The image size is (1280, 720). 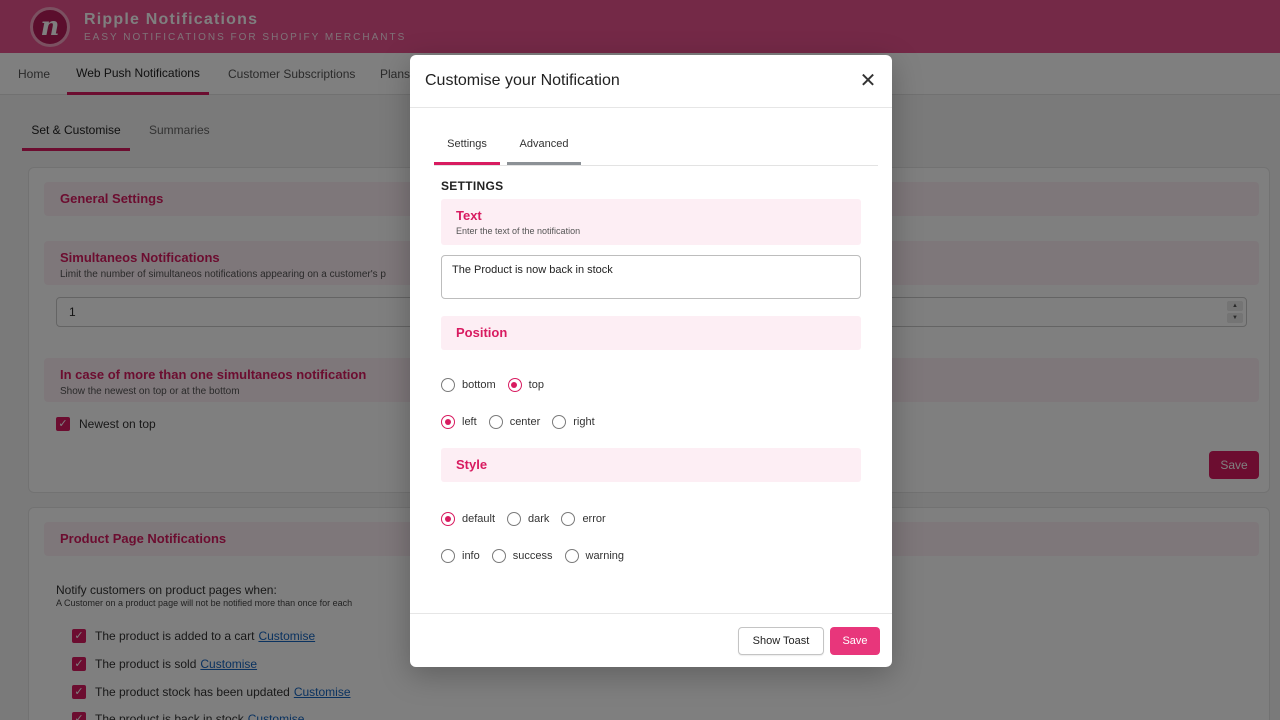 What do you see at coordinates (472, 464) in the screenshot?
I see `style-section-title: Style` at bounding box center [472, 464].